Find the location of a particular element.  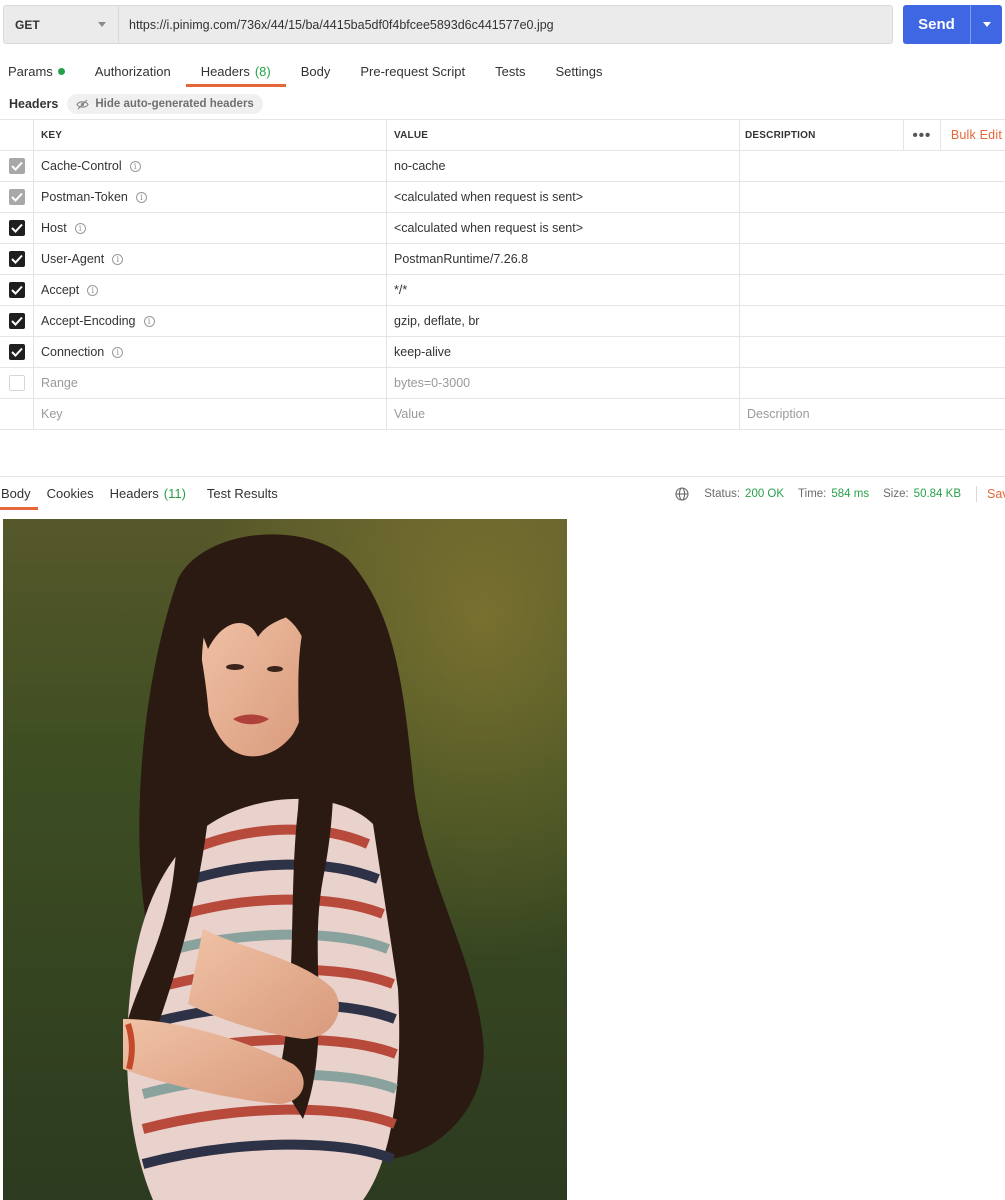

tab-settings: Settings is located at coordinates (578, 71).